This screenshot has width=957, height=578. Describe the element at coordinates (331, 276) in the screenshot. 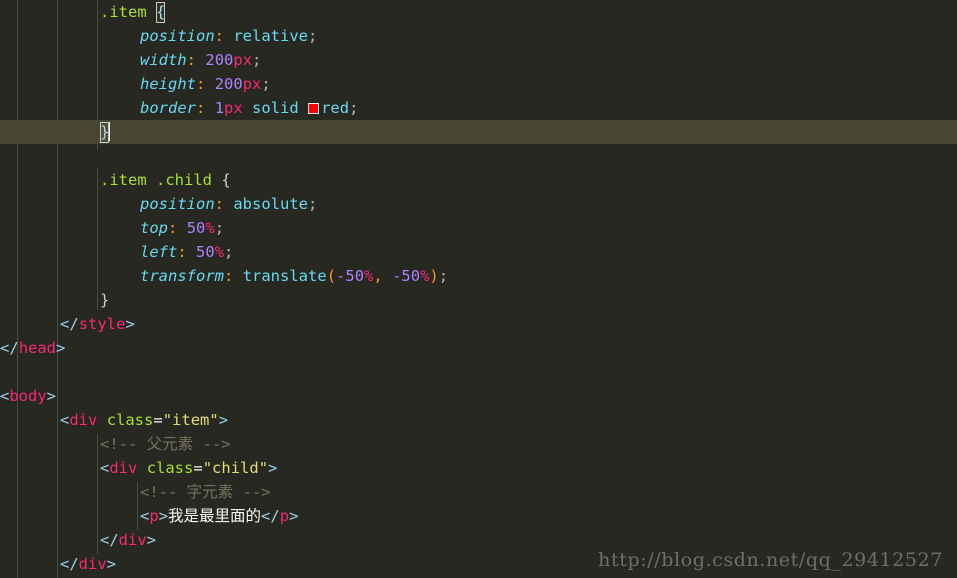

I see `paren-open: (` at that location.